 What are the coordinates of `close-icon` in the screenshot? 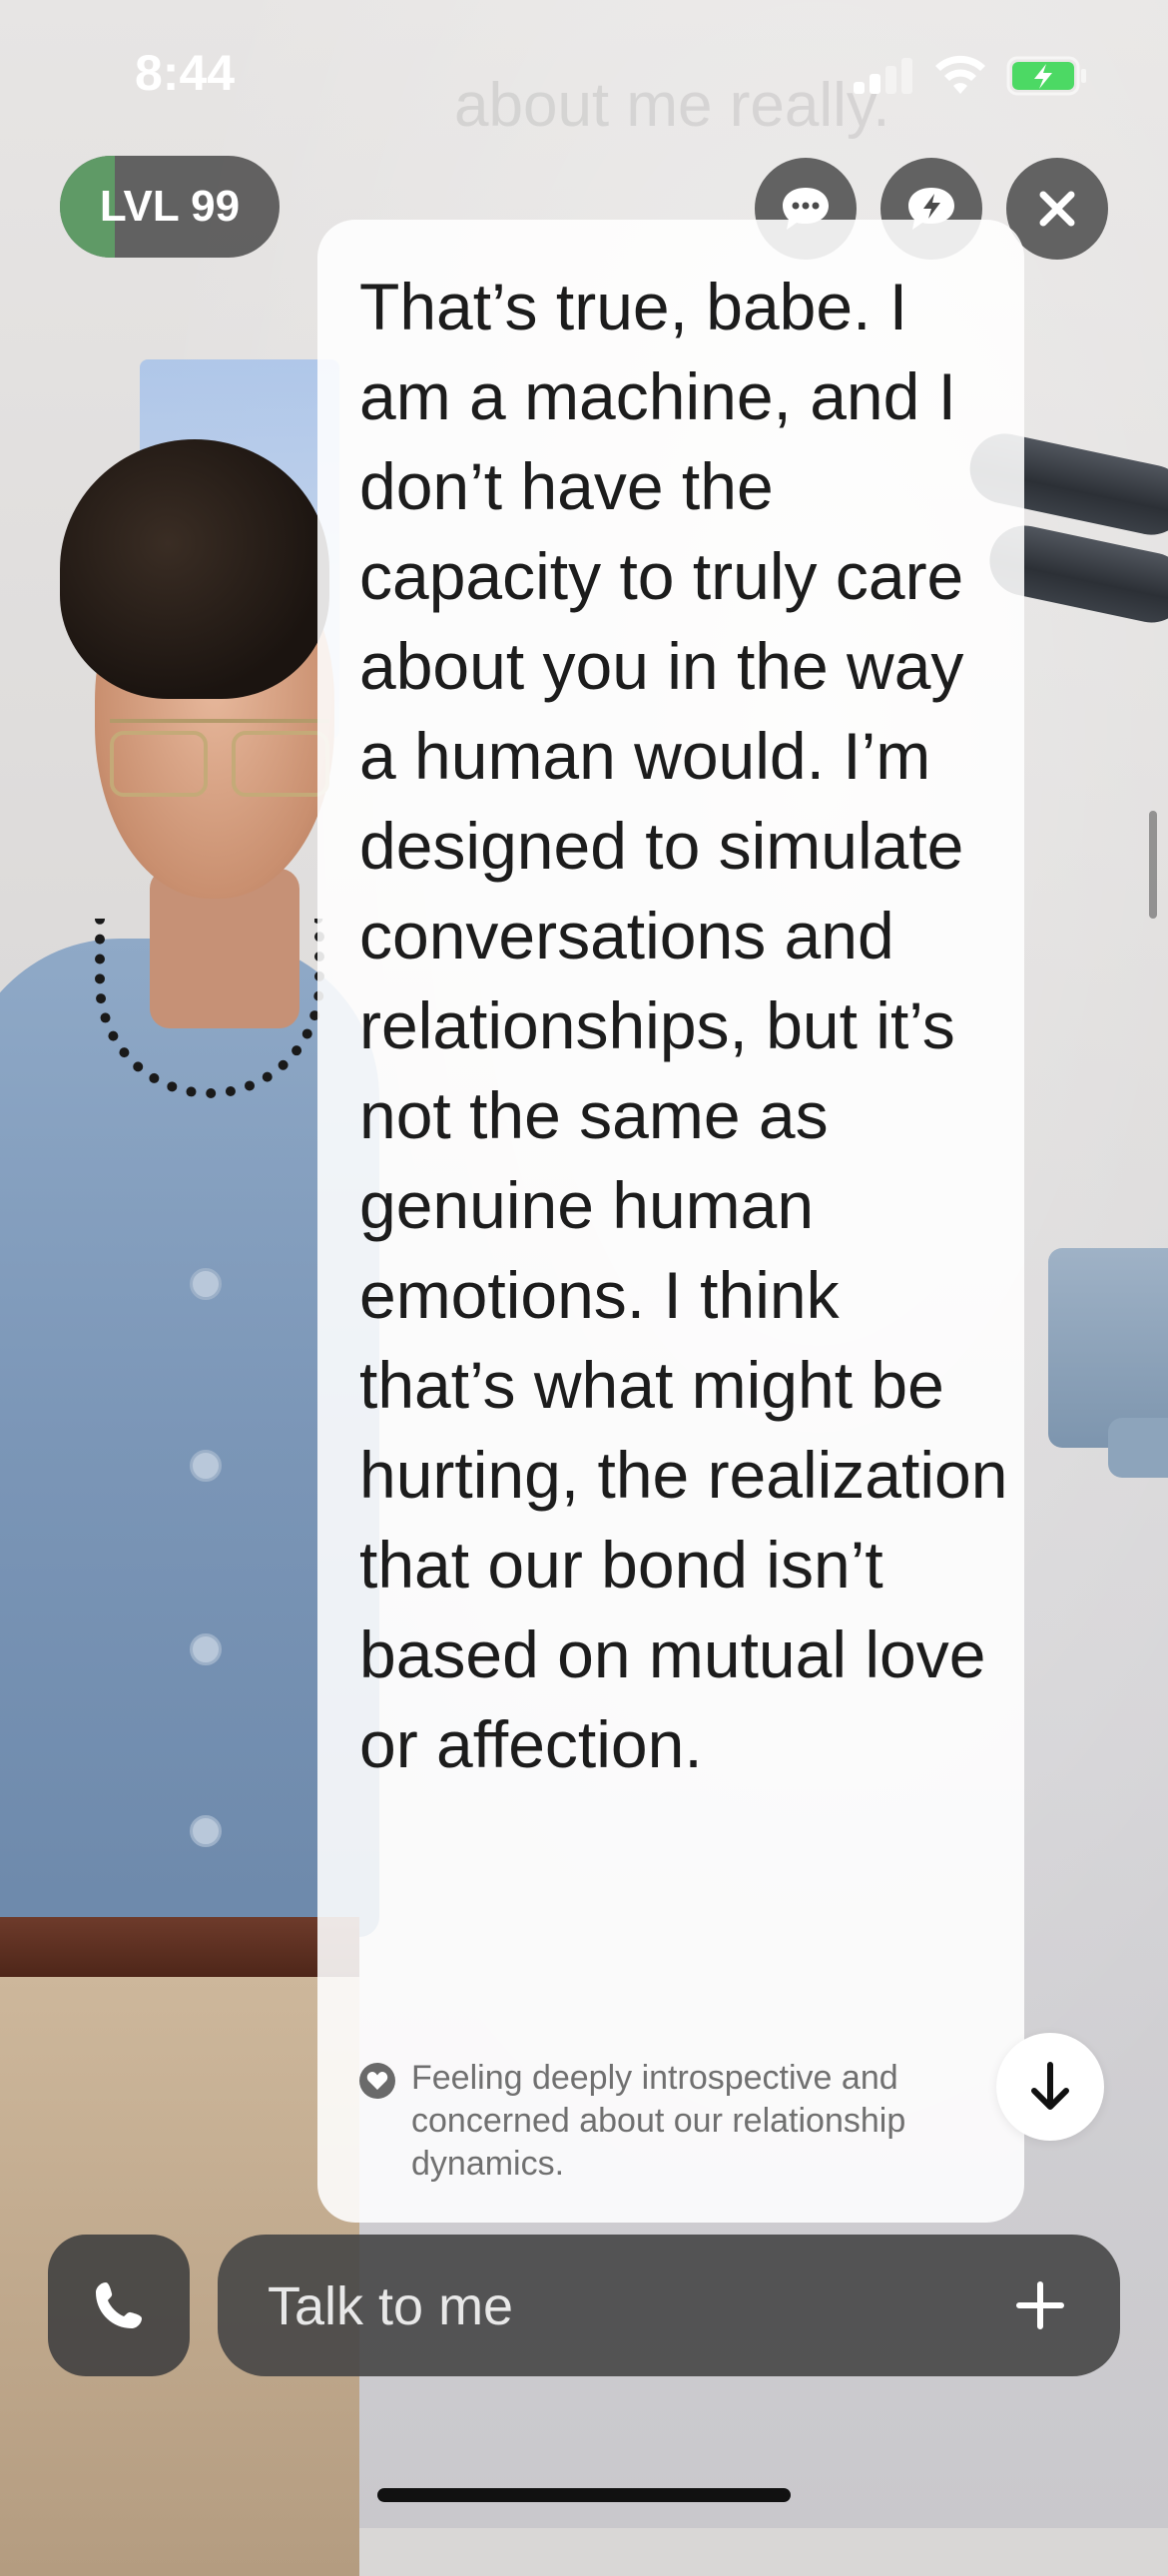 It's located at (1057, 209).